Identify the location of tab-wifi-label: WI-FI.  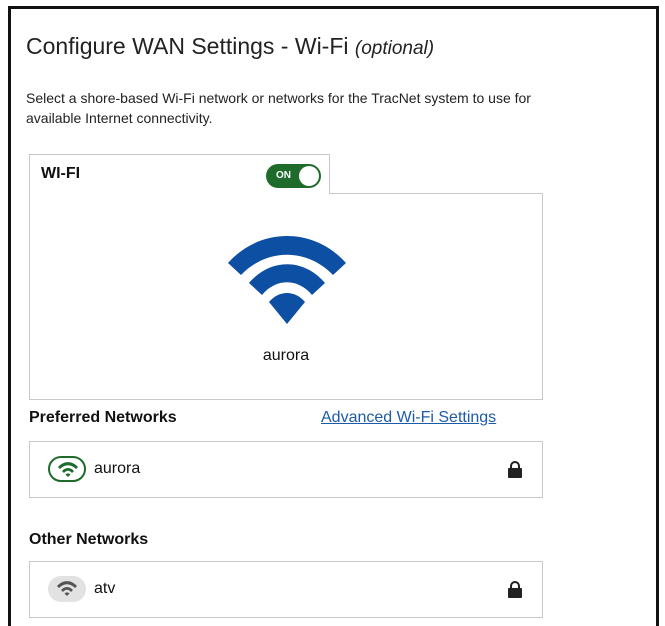
(61, 173).